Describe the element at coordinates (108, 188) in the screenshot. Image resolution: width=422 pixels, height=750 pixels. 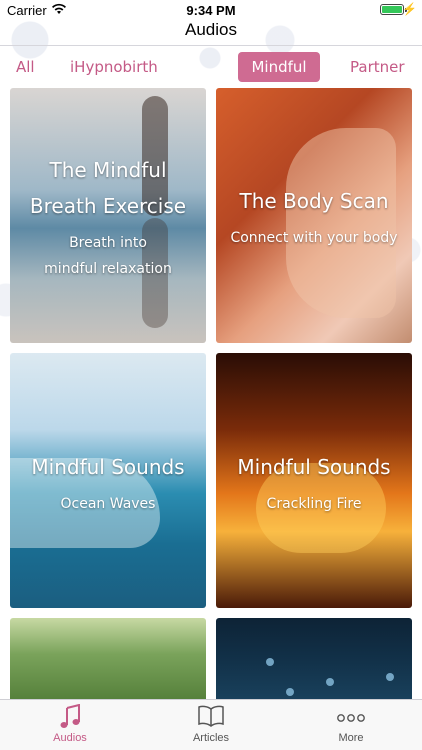
I see `card-title: The Mindful Breath Exercise` at that location.